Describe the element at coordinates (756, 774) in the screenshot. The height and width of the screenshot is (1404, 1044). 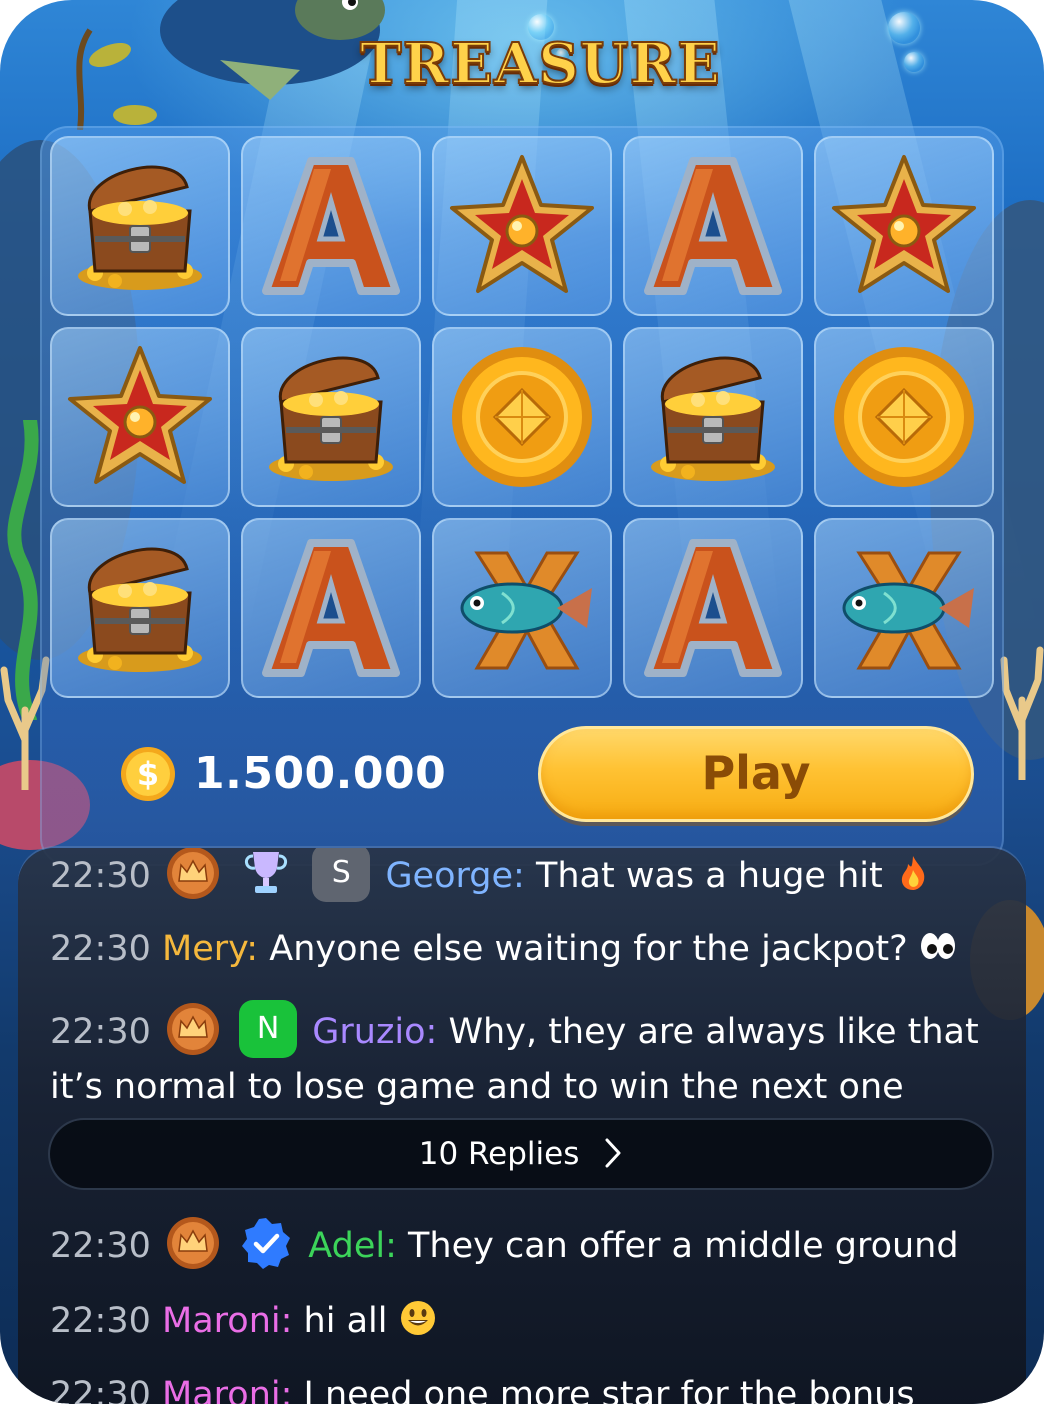
I see `play-button: Play` at that location.